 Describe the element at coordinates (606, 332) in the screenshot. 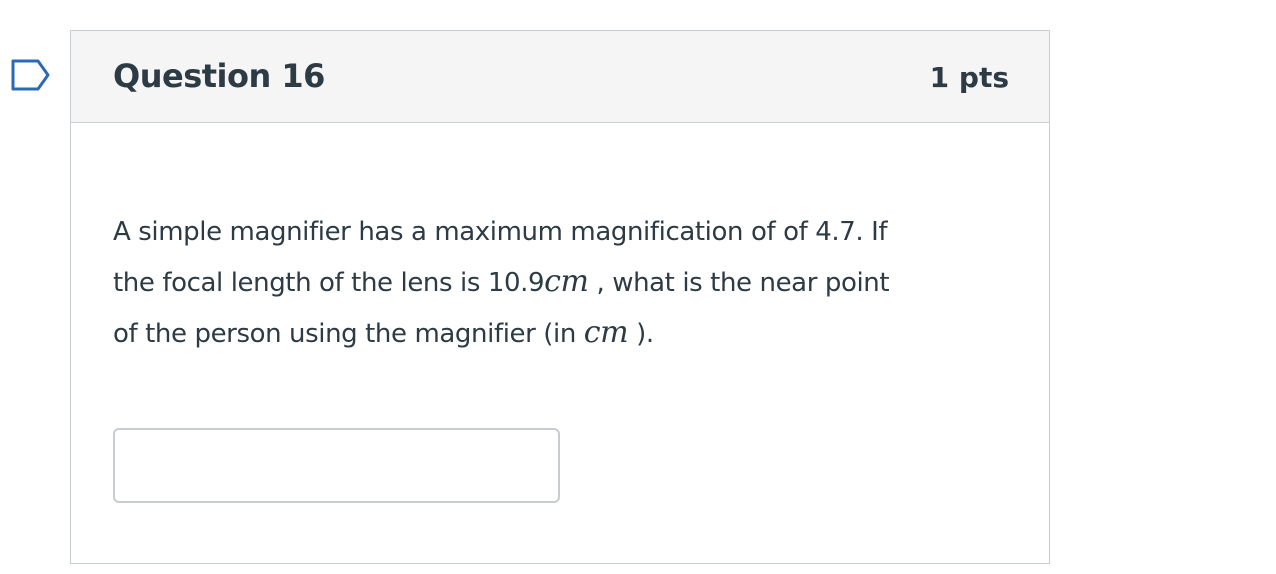

I see `unit-cm-2: cm` at that location.